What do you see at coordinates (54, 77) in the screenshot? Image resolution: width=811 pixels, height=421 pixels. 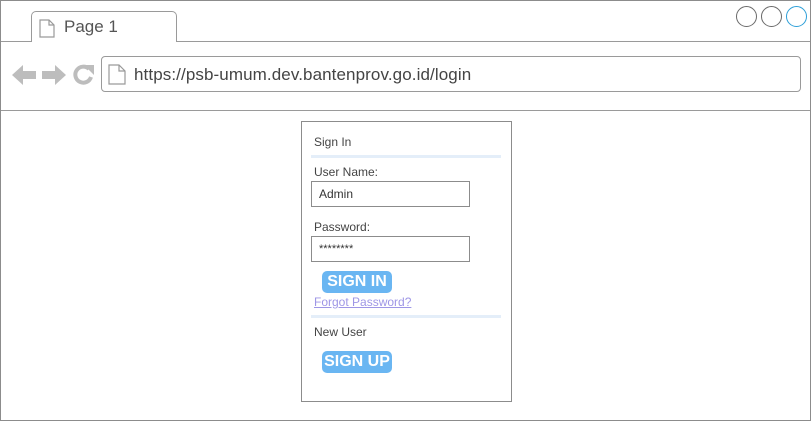 I see `forward-arrow-icon` at bounding box center [54, 77].